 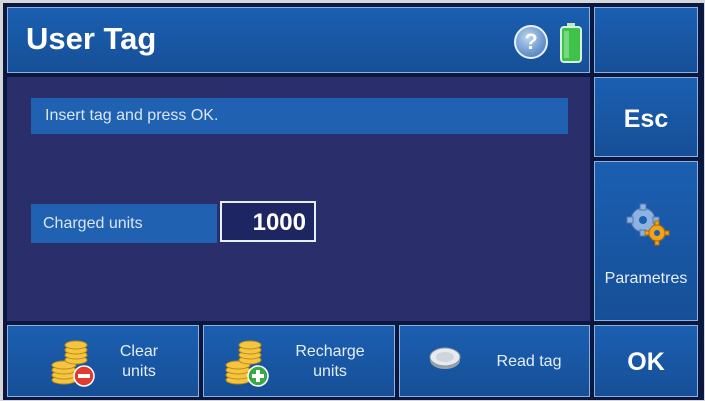 I want to click on coins-add-icon, so click(x=247, y=363).